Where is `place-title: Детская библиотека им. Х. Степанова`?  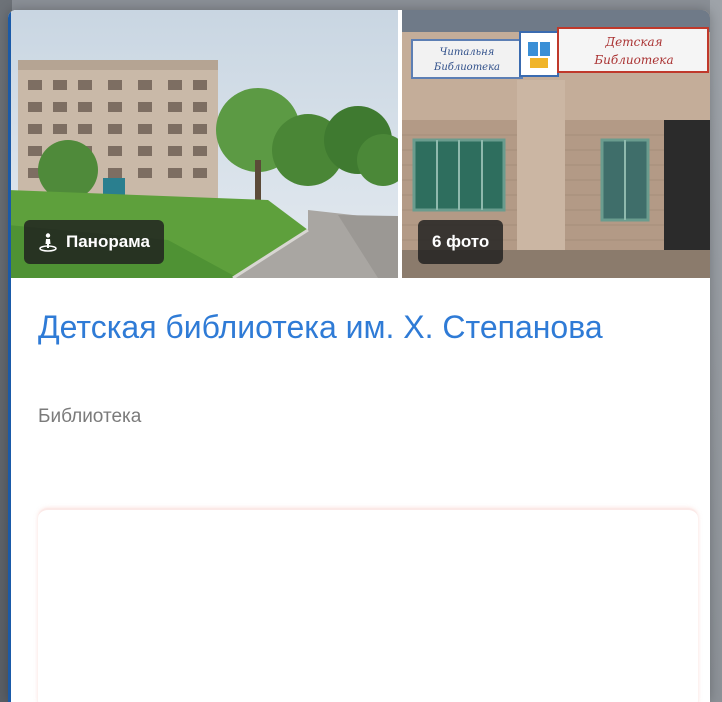
place-title: Детская библиотека им. Х. Степанова is located at coordinates (358, 327).